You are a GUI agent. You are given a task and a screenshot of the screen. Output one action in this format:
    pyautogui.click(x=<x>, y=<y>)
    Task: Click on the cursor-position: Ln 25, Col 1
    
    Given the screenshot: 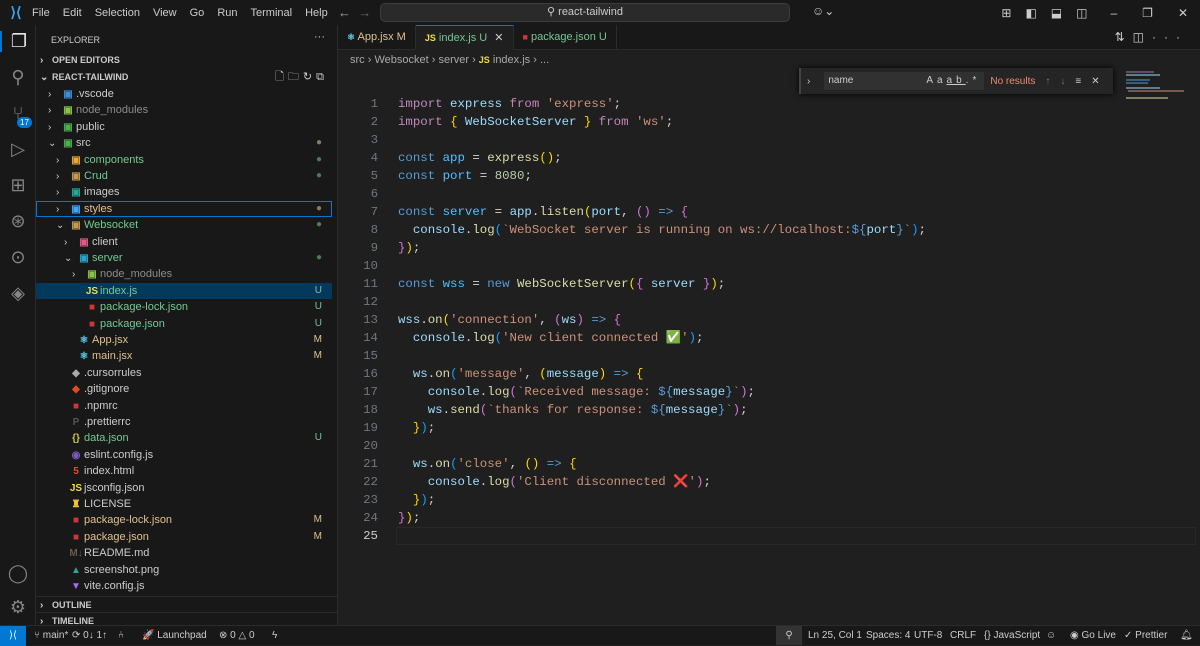 What is the action you would take?
    pyautogui.click(x=835, y=635)
    